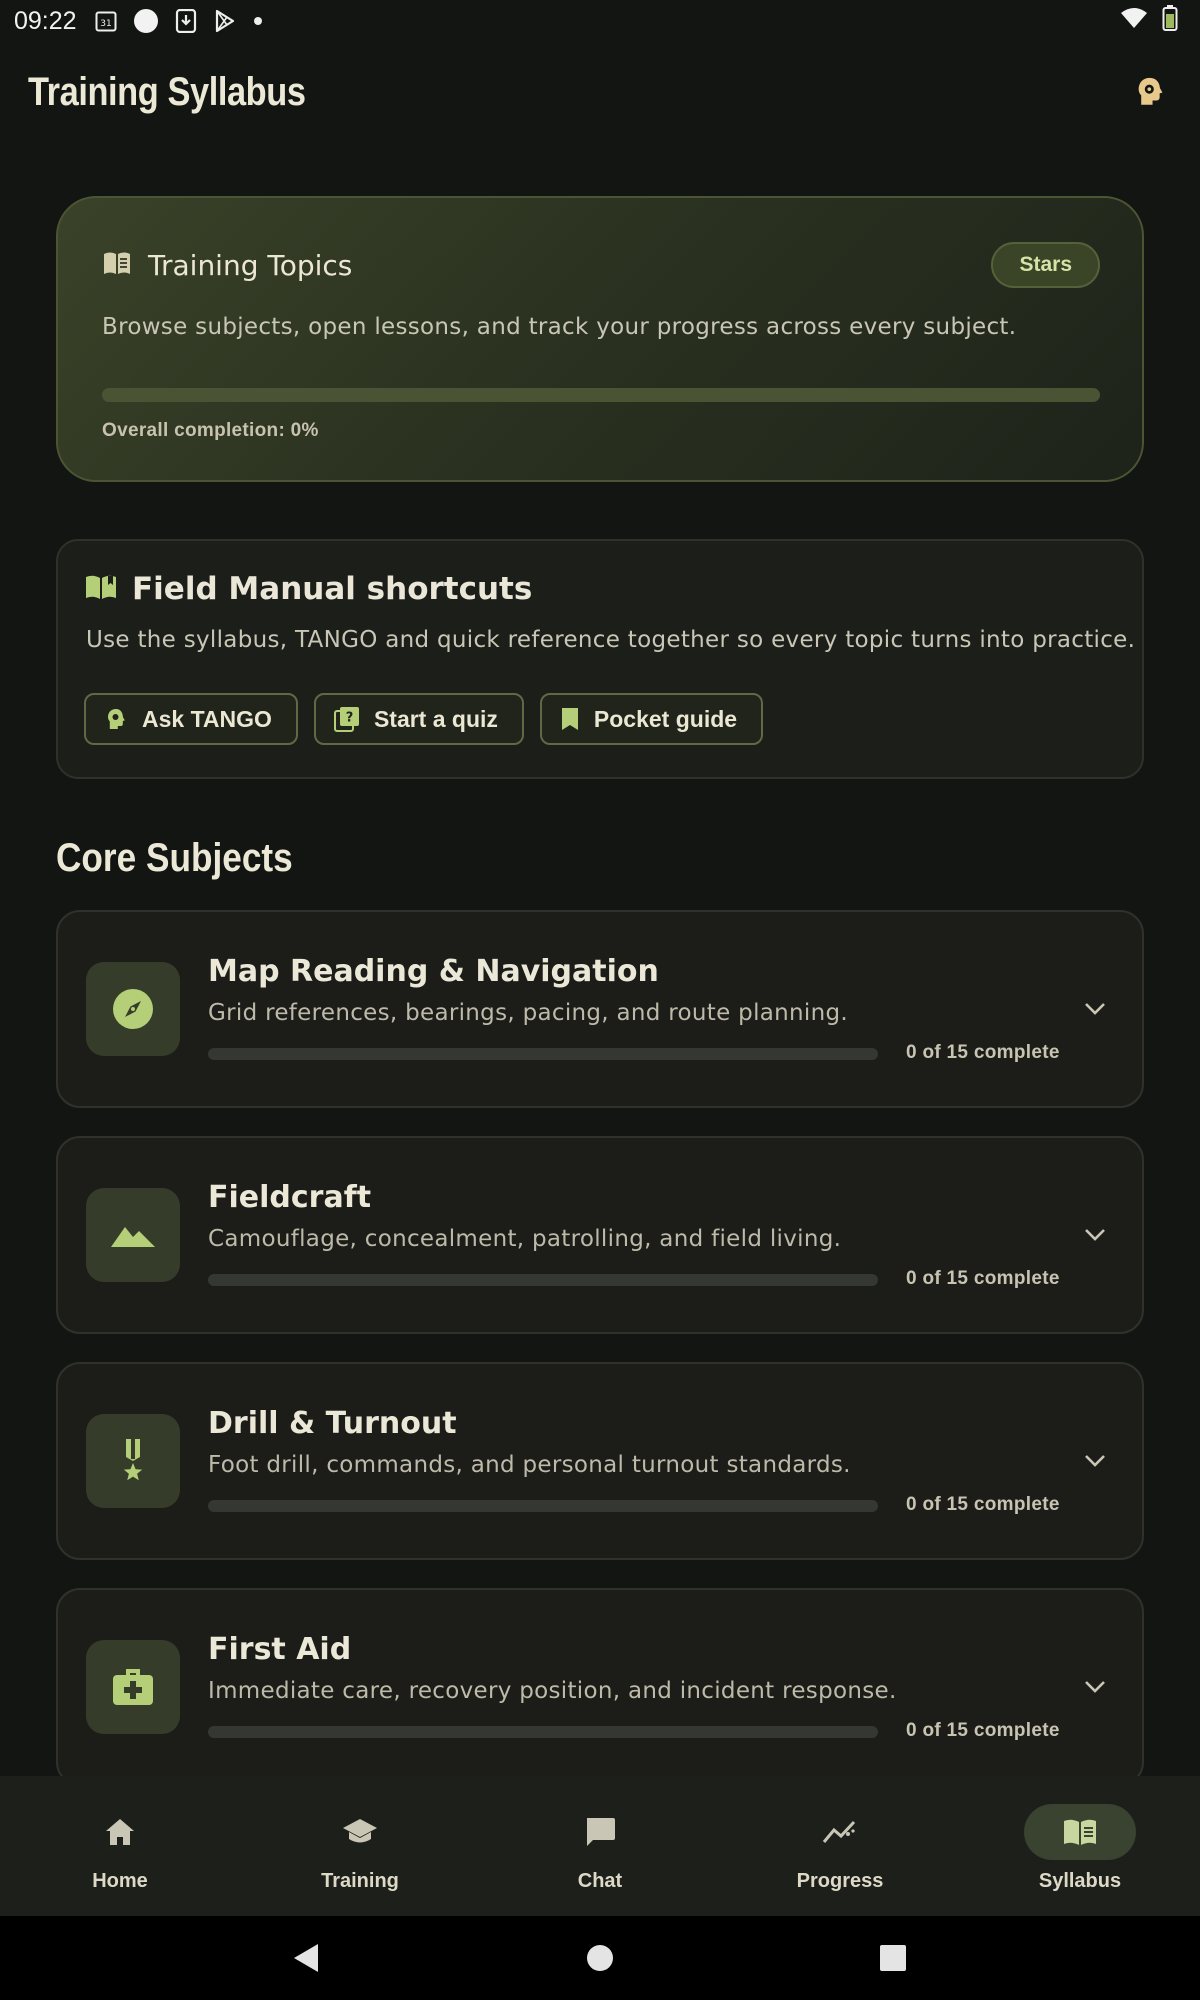 Image resolution: width=1200 pixels, height=2000 pixels. I want to click on bookmark-icon, so click(569, 719).